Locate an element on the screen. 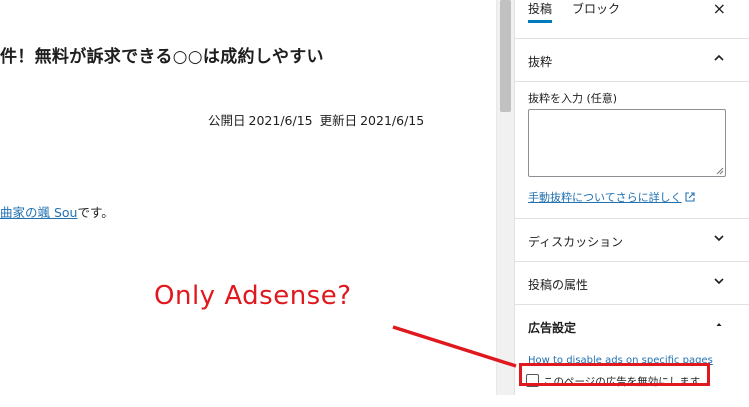 Image resolution: width=749 pixels, height=407 pixels. panel-ad-settings-title: 広告設定 is located at coordinates (552, 328).